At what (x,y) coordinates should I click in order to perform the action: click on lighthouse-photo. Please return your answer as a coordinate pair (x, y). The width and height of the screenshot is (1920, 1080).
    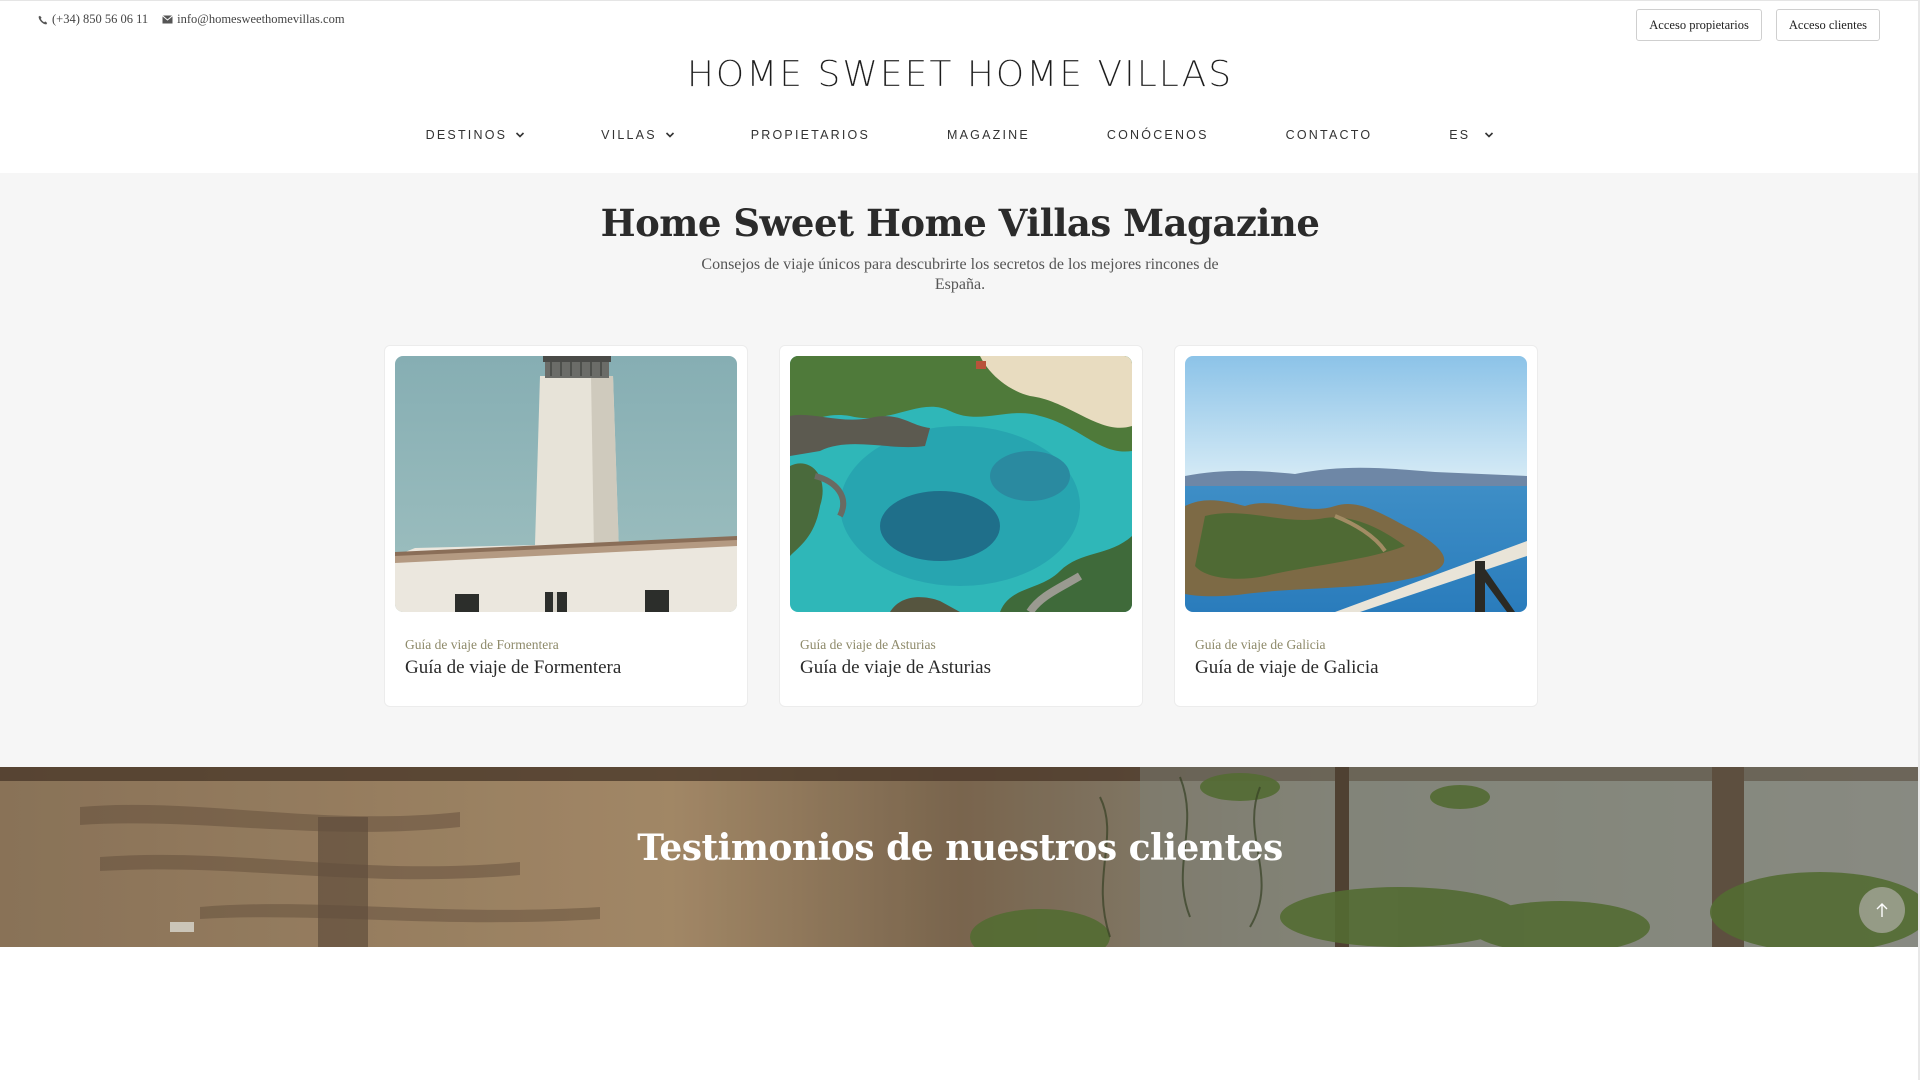
    Looking at the image, I should click on (566, 484).